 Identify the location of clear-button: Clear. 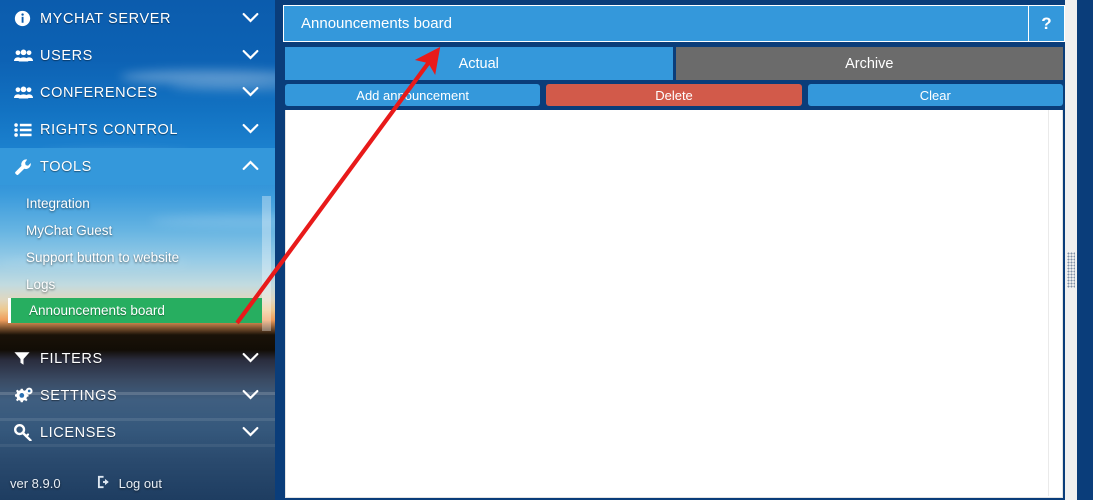
(935, 95).